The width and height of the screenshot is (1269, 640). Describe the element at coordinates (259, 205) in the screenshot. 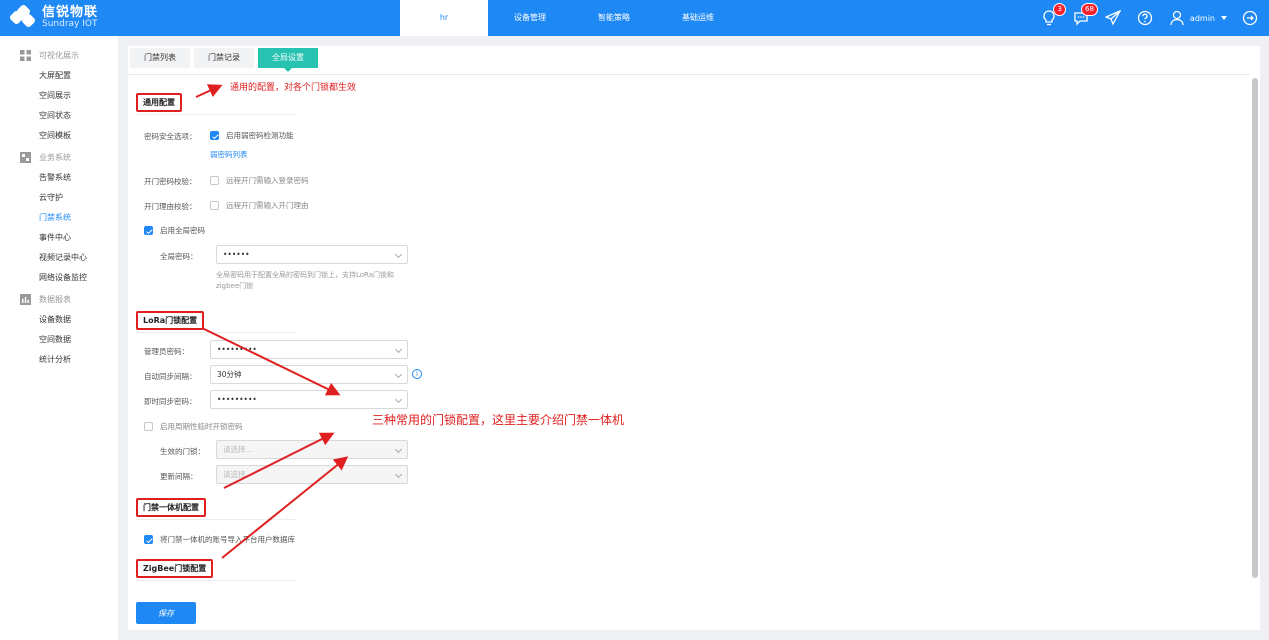

I see `open-reason-check: 远程开门需输入开门理由` at that location.